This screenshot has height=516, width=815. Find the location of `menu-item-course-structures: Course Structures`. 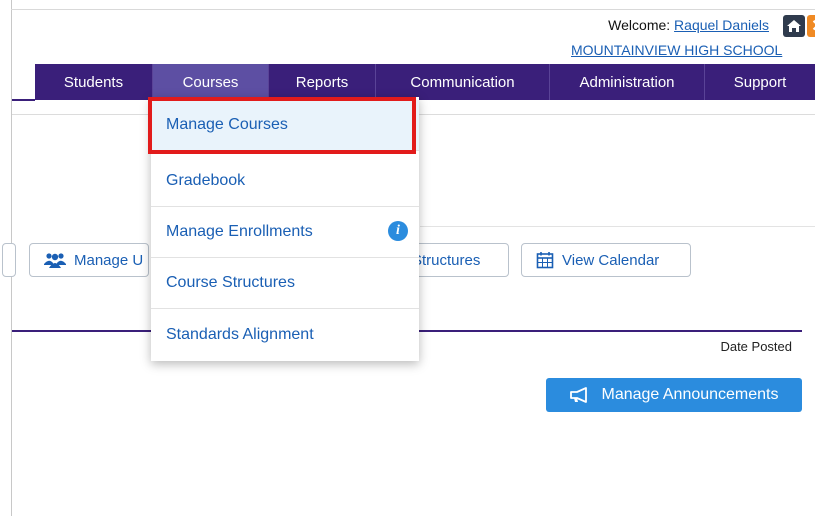

menu-item-course-structures: Course Structures is located at coordinates (285, 283).